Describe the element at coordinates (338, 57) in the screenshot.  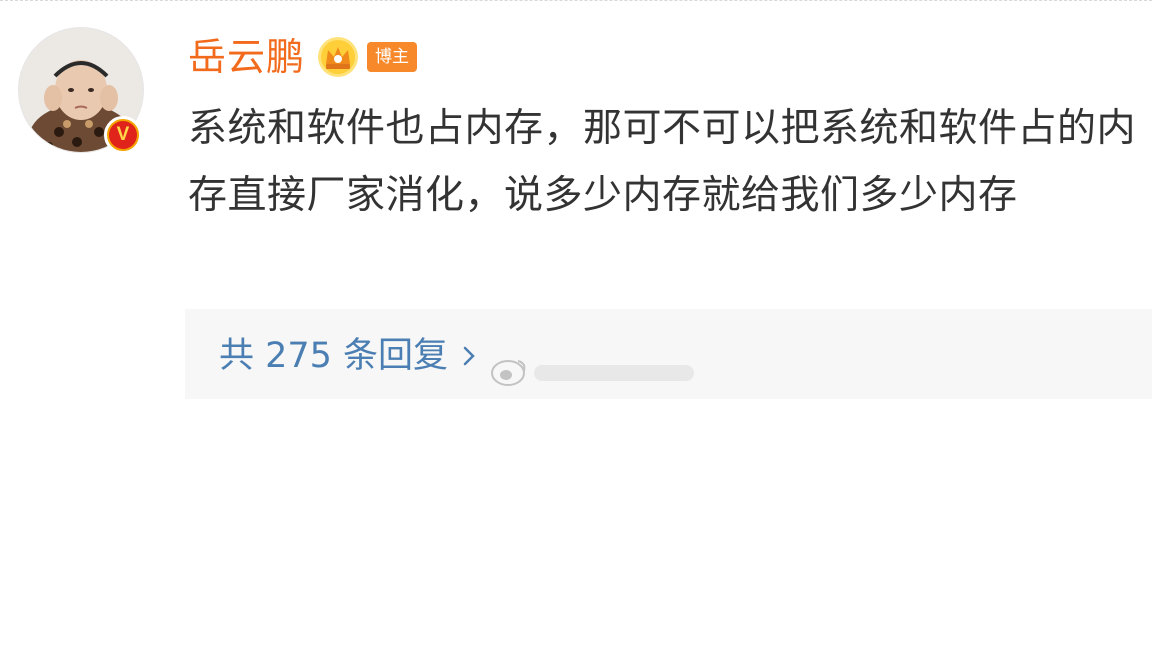
I see `crown-icon` at that location.